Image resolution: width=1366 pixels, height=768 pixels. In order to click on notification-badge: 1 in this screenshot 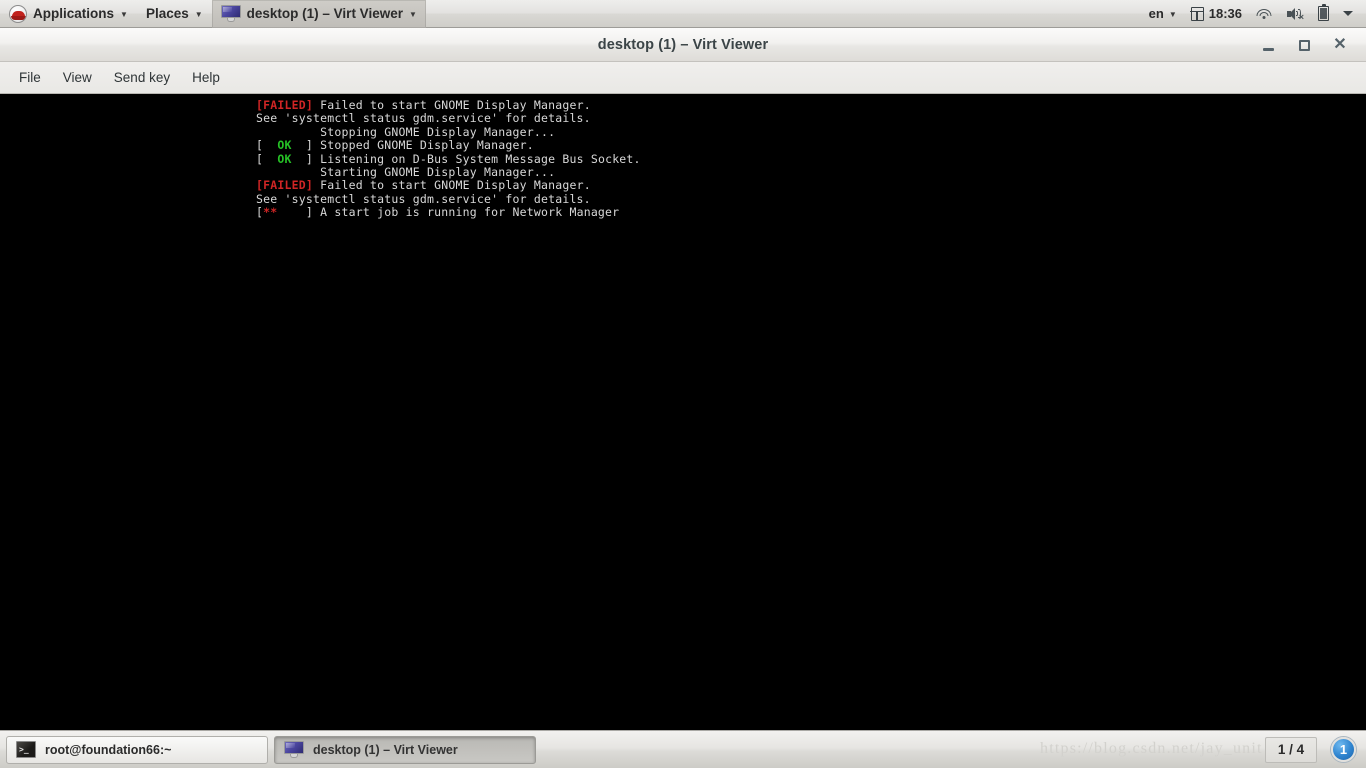, I will do `click(1343, 749)`.